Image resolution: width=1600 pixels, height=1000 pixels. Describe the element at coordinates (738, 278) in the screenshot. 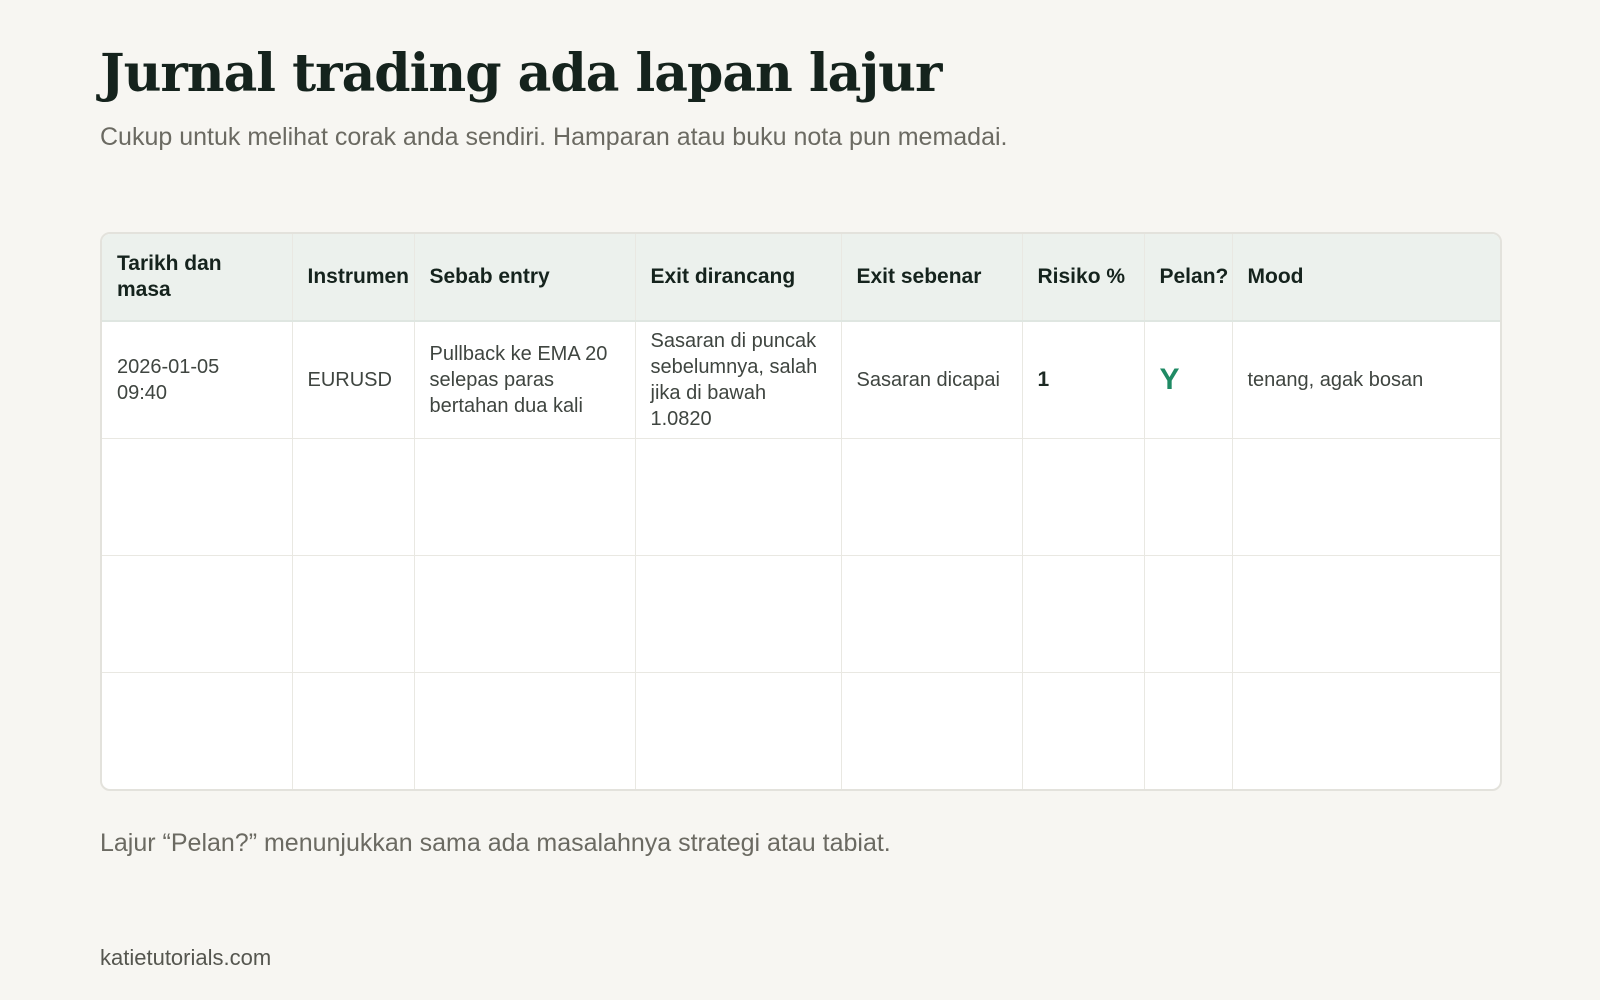

I see `column-header-planned-exit: Exit dirancang` at that location.